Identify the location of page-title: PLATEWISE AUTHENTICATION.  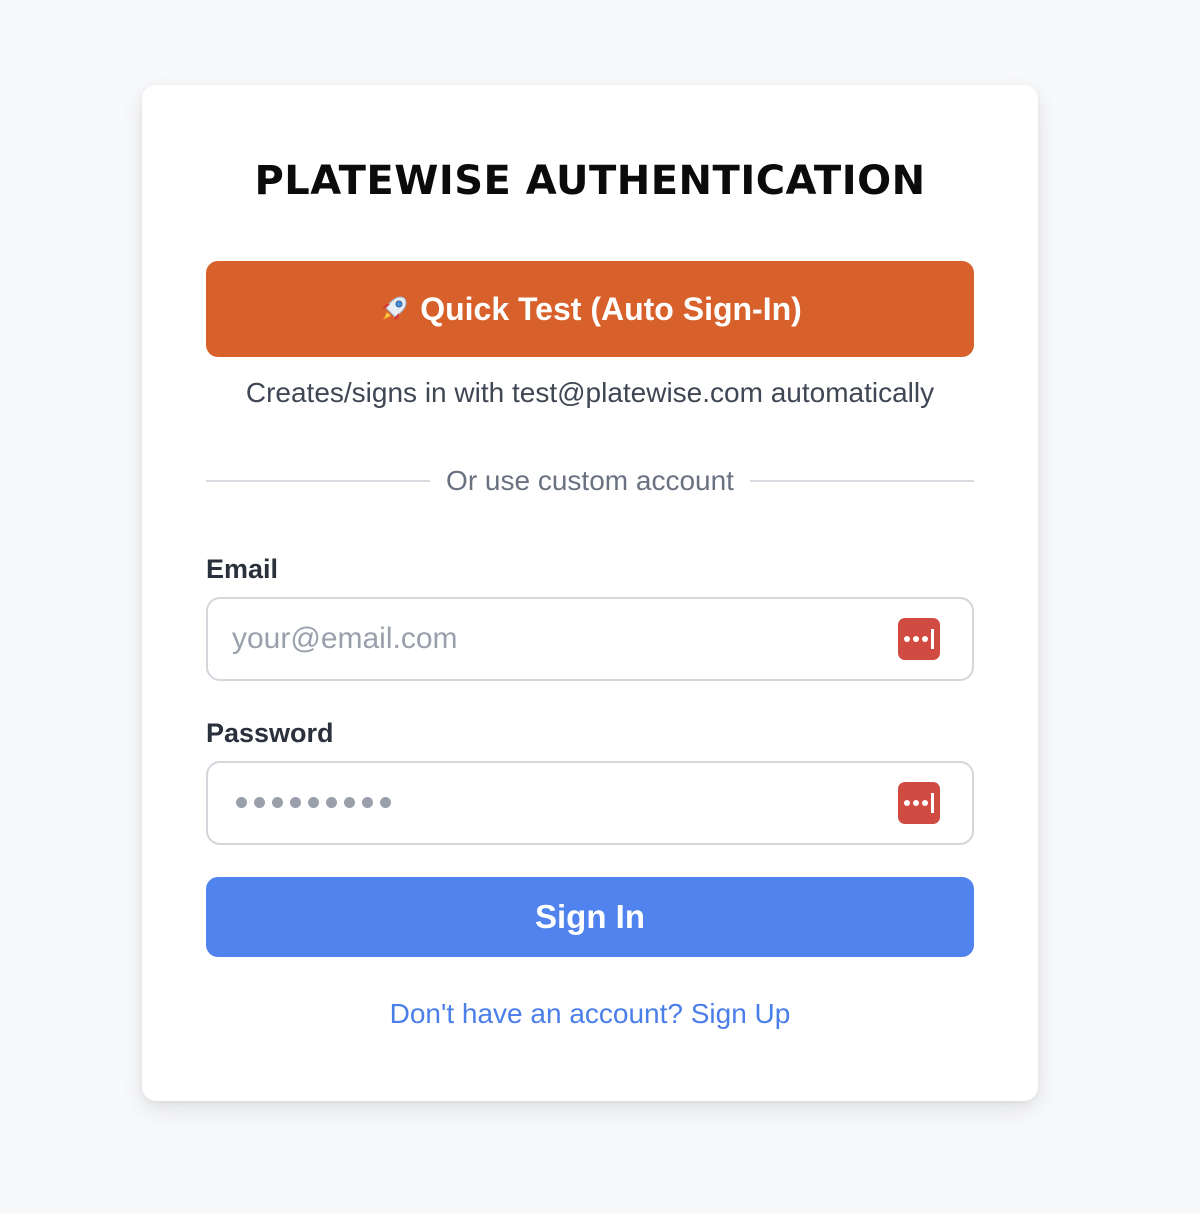
(590, 181).